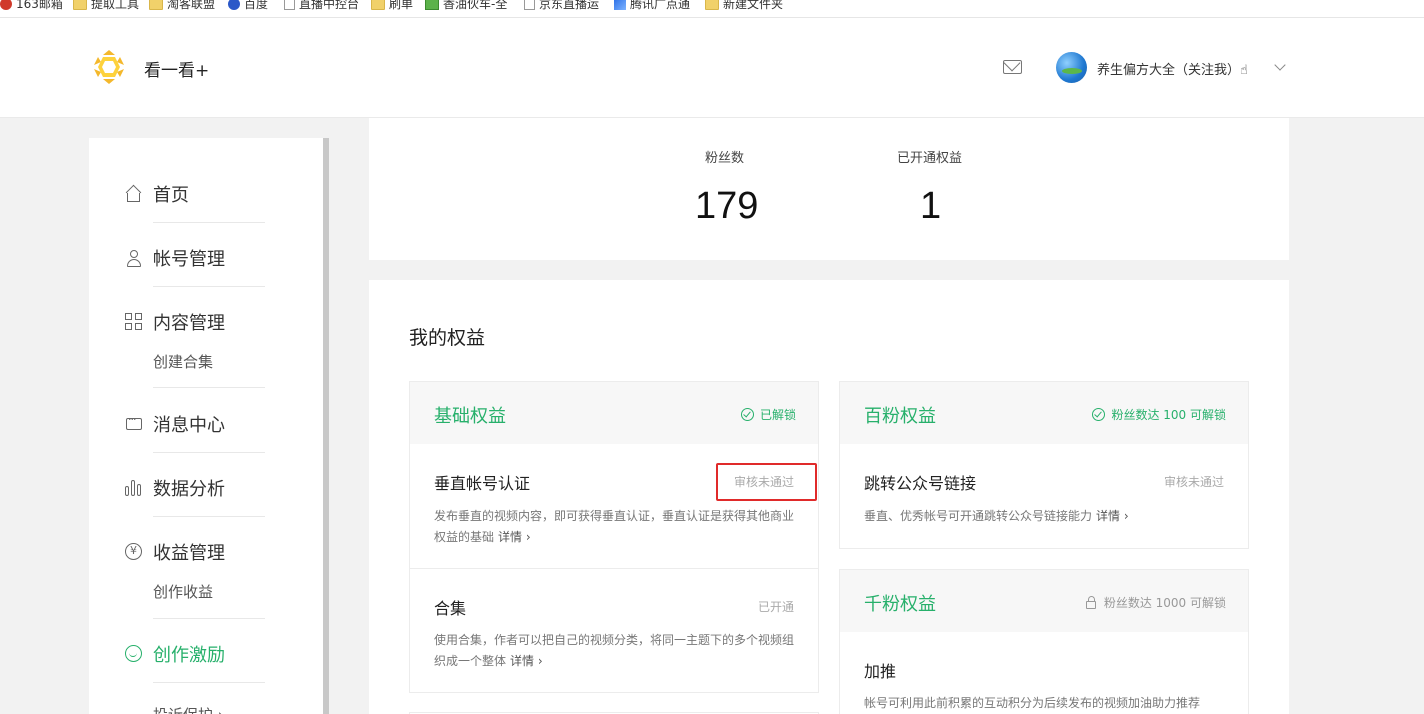  Describe the element at coordinates (188, 709) in the screenshot. I see `sidebar-subitem-complaint: 投诉保护 ›` at that location.